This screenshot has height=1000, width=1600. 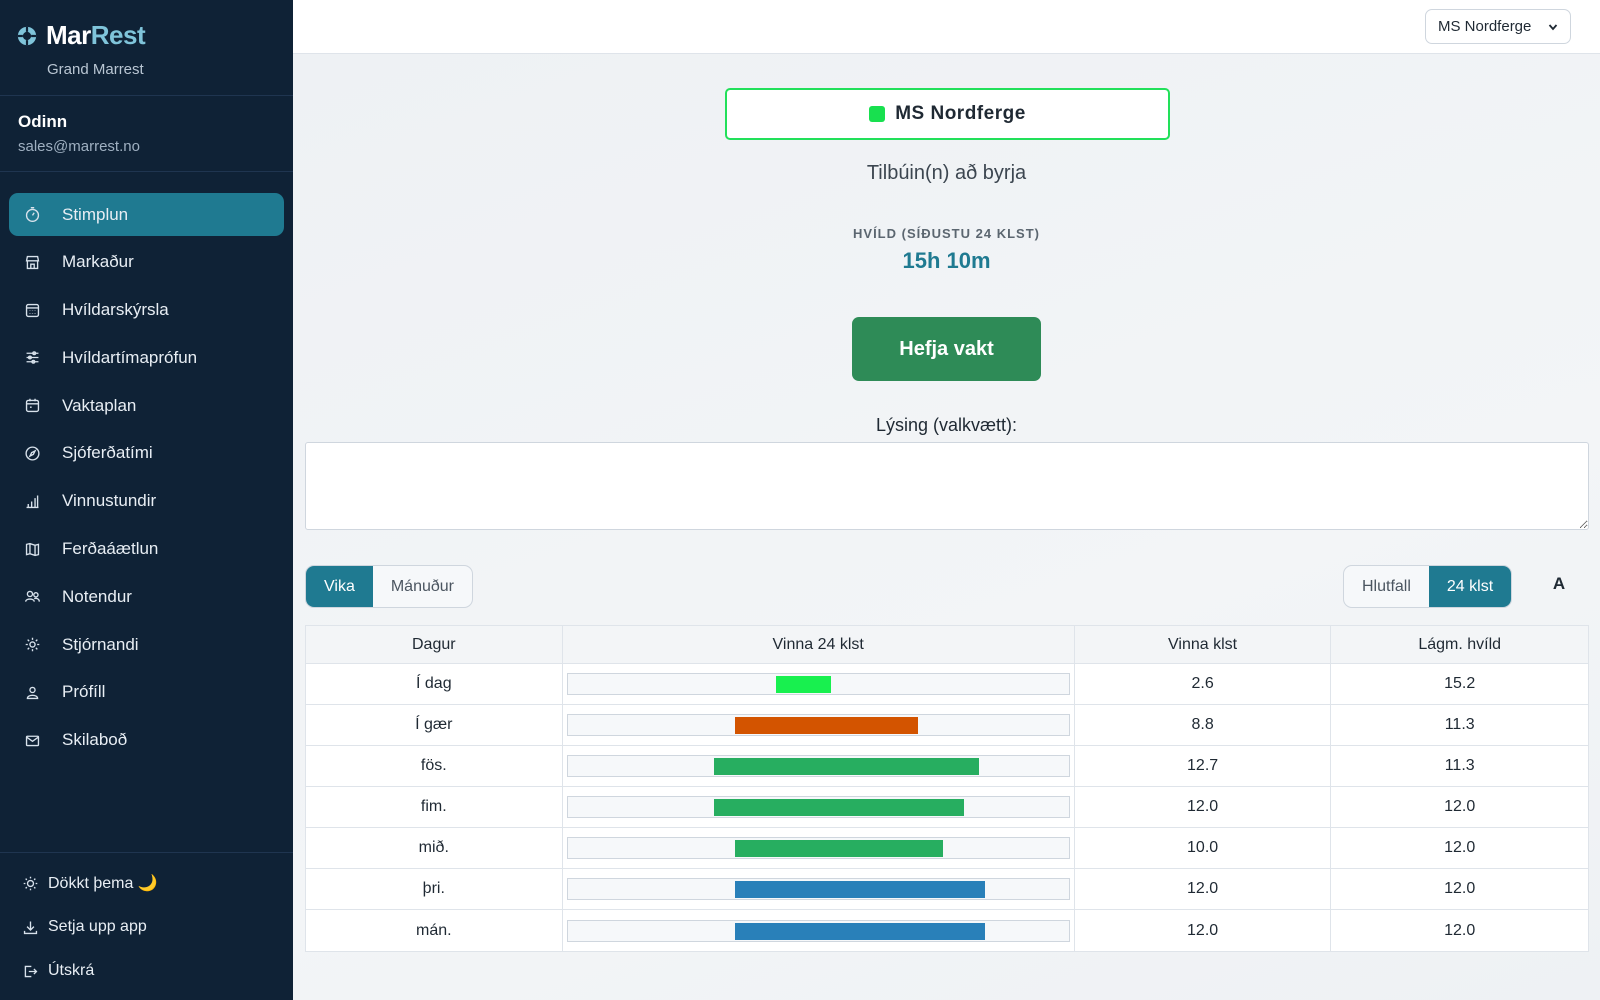 I want to click on map-icon, so click(x=32, y=549).